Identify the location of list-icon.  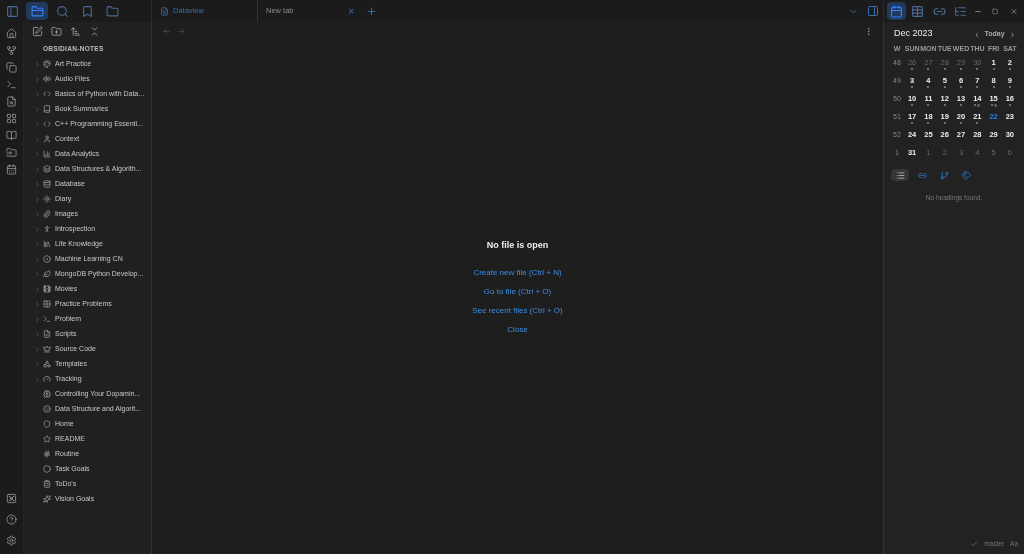
(900, 175).